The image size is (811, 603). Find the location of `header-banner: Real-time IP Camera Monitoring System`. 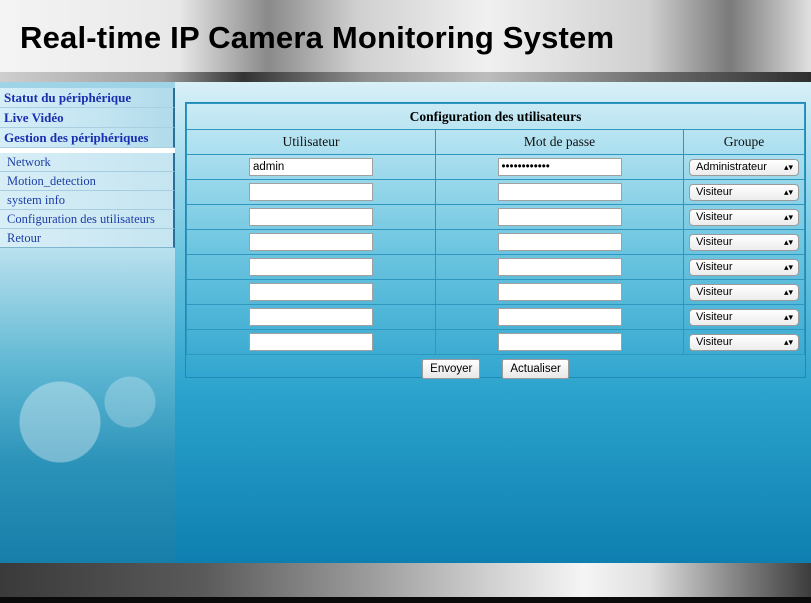

header-banner: Real-time IP Camera Monitoring System is located at coordinates (405, 41).